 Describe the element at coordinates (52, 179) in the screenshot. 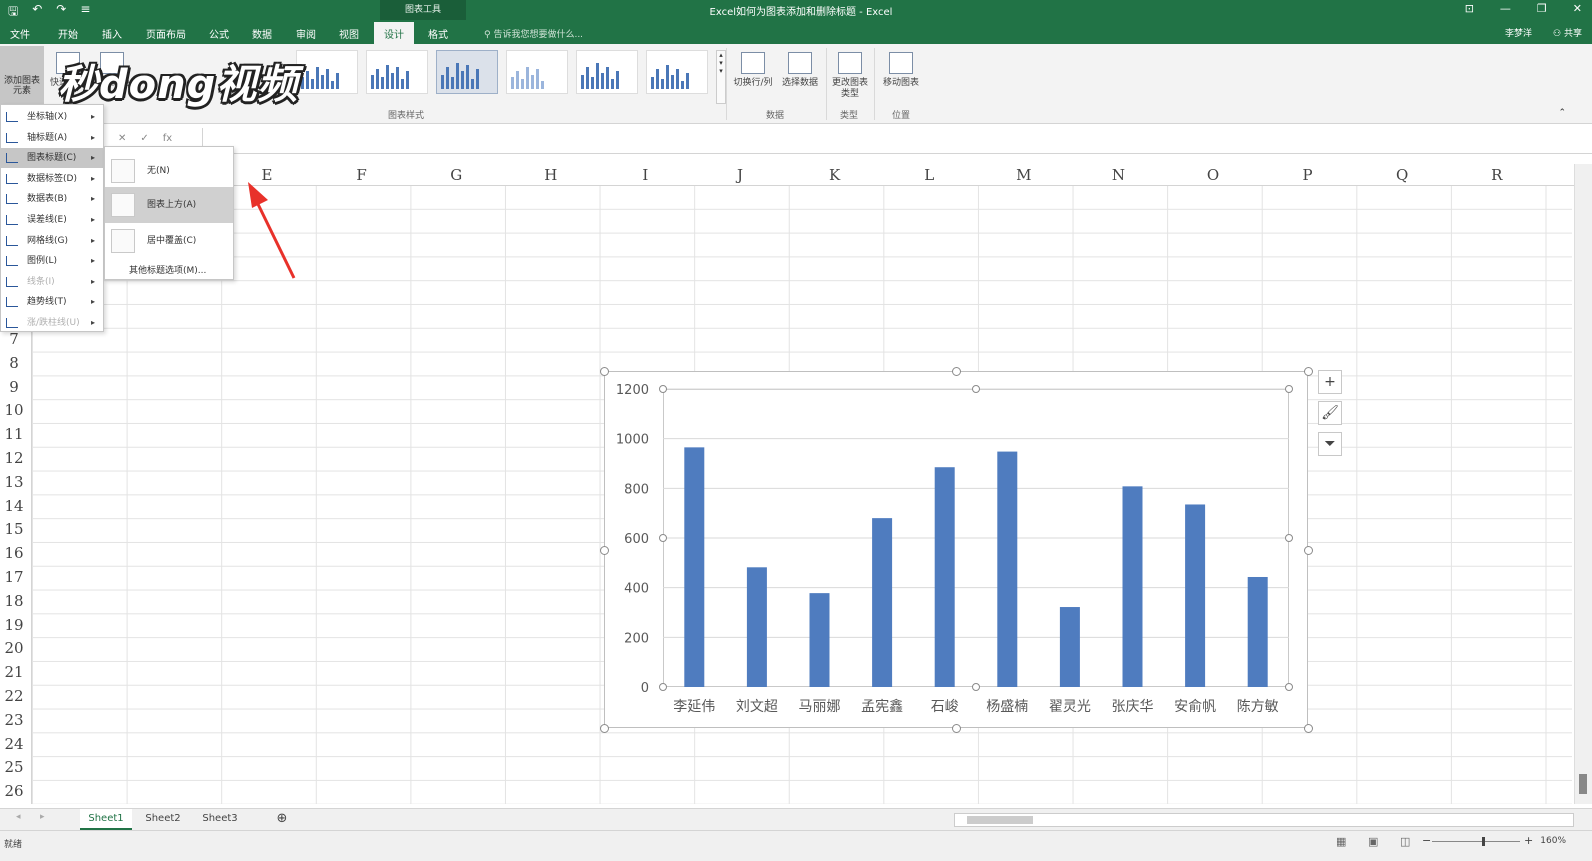

I see `chart-element-menu-item: 数据标签(D) ▸` at that location.